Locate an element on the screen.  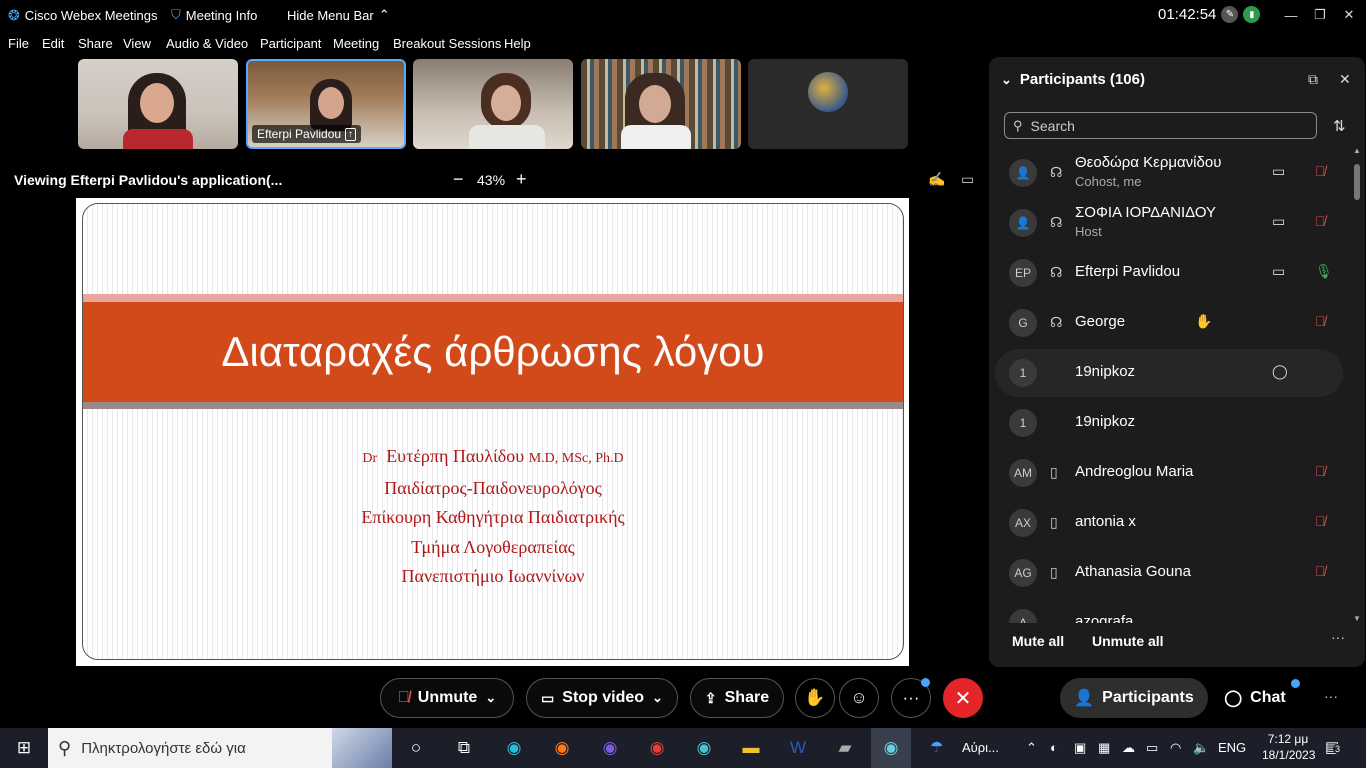
zoom-in-button: + is located at coordinates (521, 179).